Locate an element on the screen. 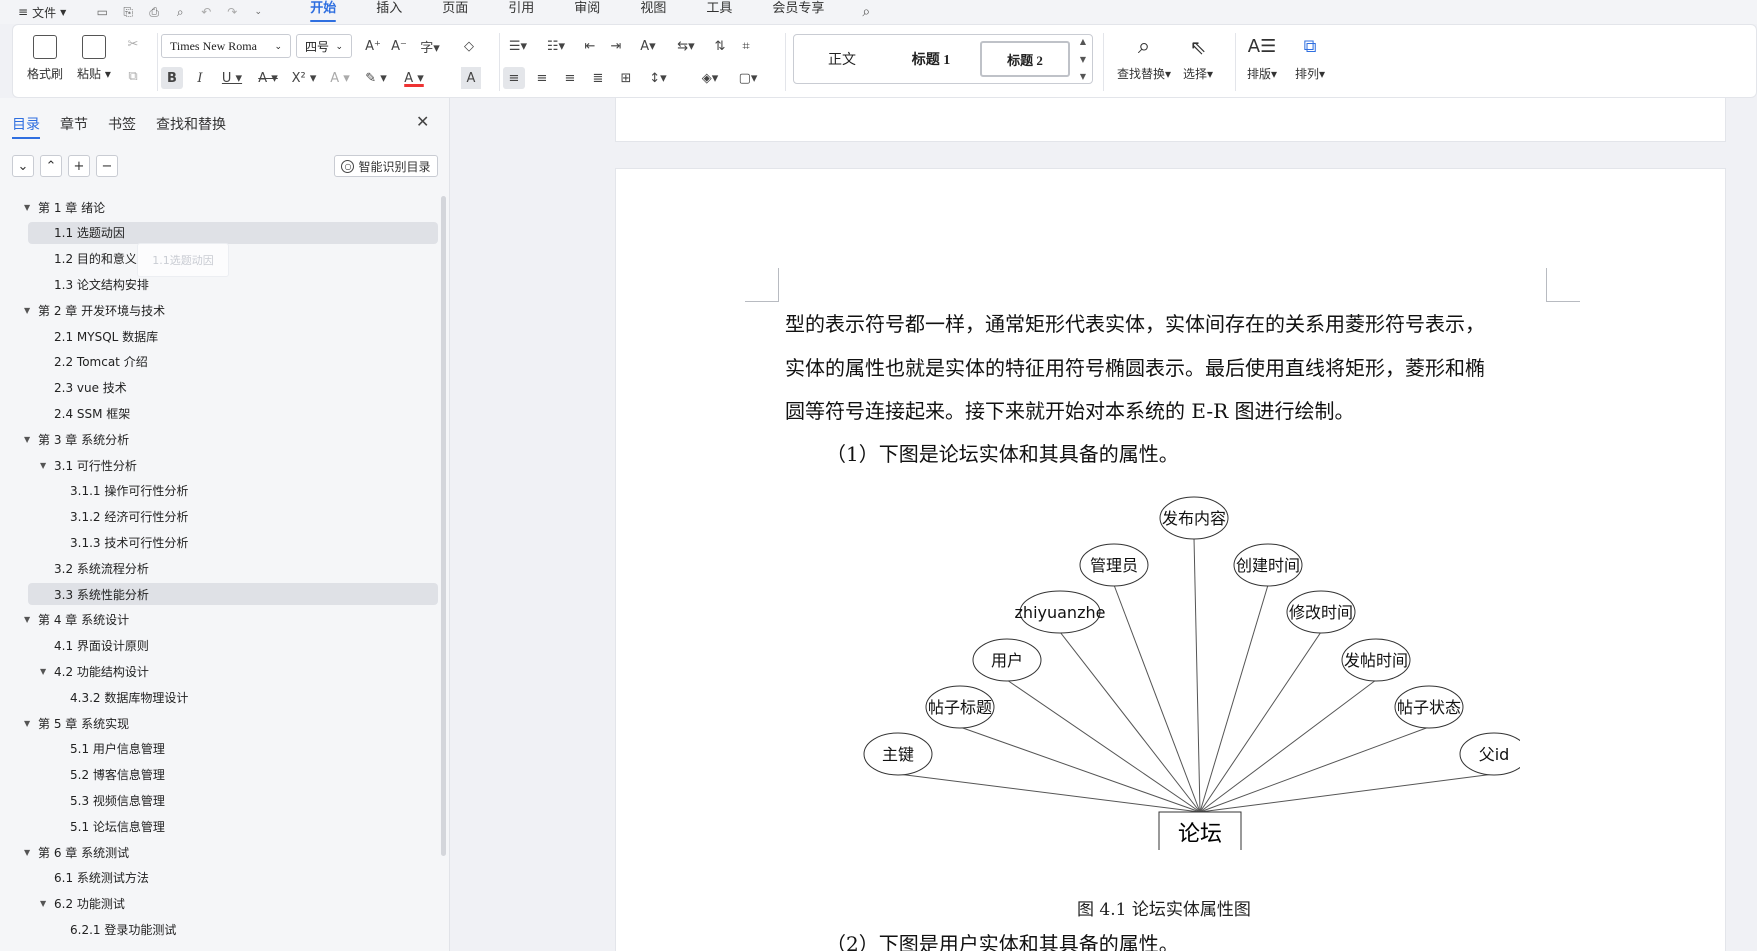 The width and height of the screenshot is (1757, 951). style-gallery-scroll: ▲ ▼ ▼ is located at coordinates (1083, 59).